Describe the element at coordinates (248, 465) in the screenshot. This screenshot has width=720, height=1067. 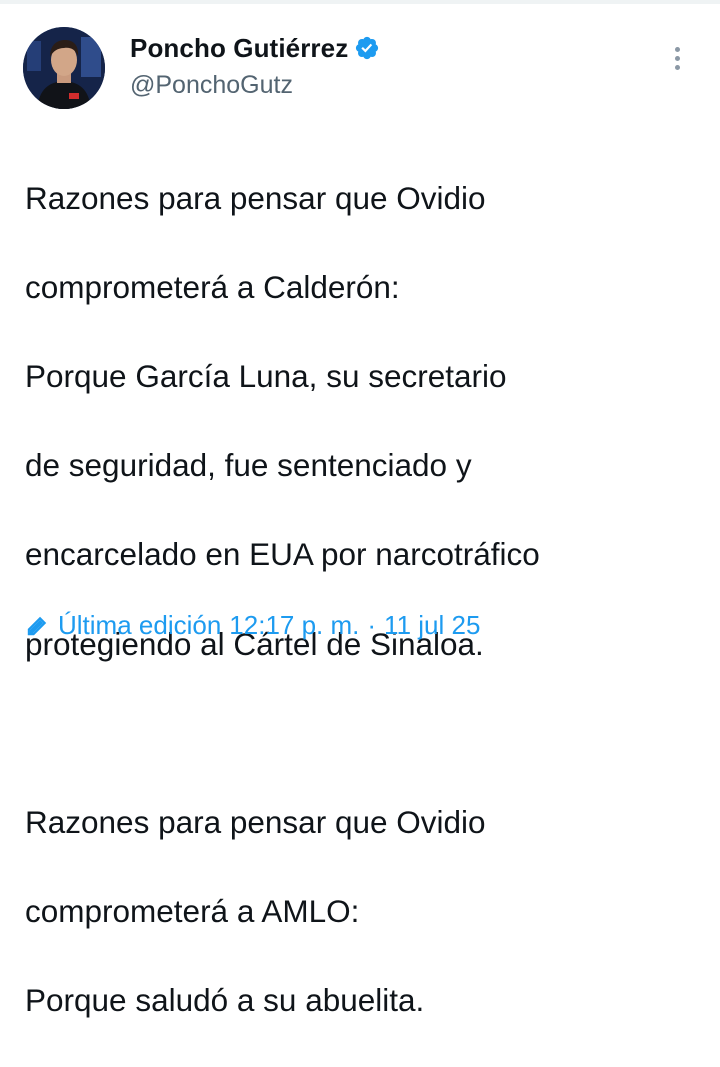
I see `tweet-line: de seguridad, fue sentenciado y` at that location.